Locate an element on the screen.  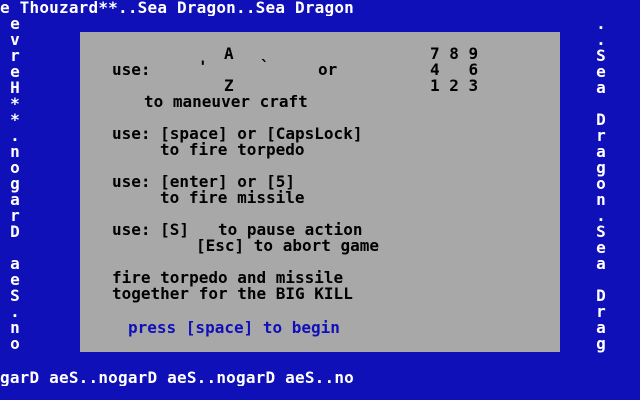
marquee-char: D is located at coordinates (15, 231).